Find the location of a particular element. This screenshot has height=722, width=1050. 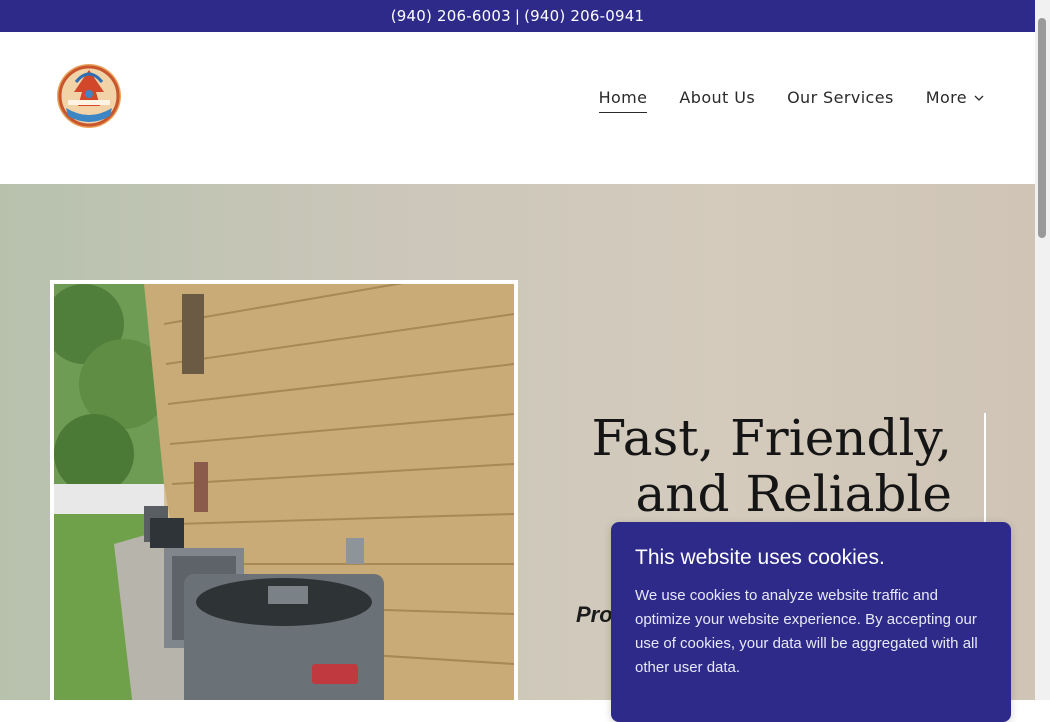

cookie-banner-title: This website uses cookies. is located at coordinates (760, 557).